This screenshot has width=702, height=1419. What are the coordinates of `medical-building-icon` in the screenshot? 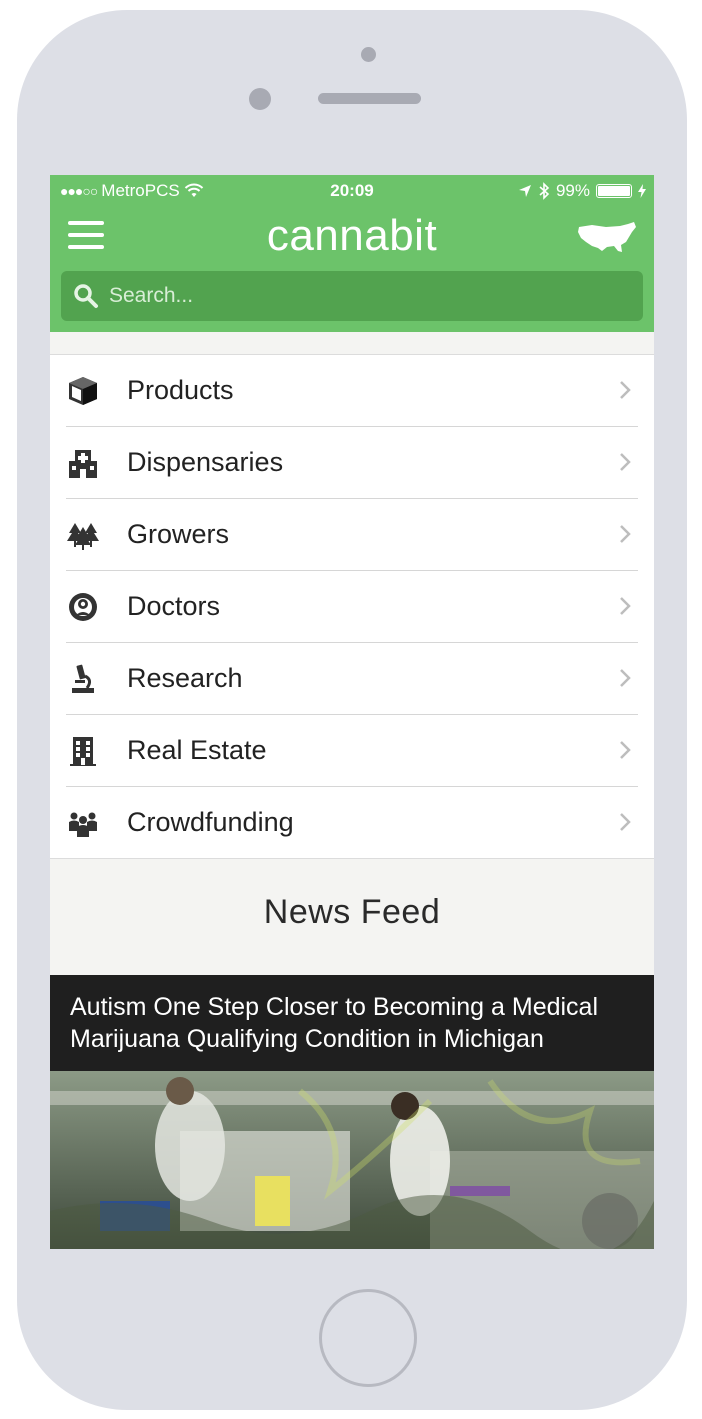 It's located at (83, 463).